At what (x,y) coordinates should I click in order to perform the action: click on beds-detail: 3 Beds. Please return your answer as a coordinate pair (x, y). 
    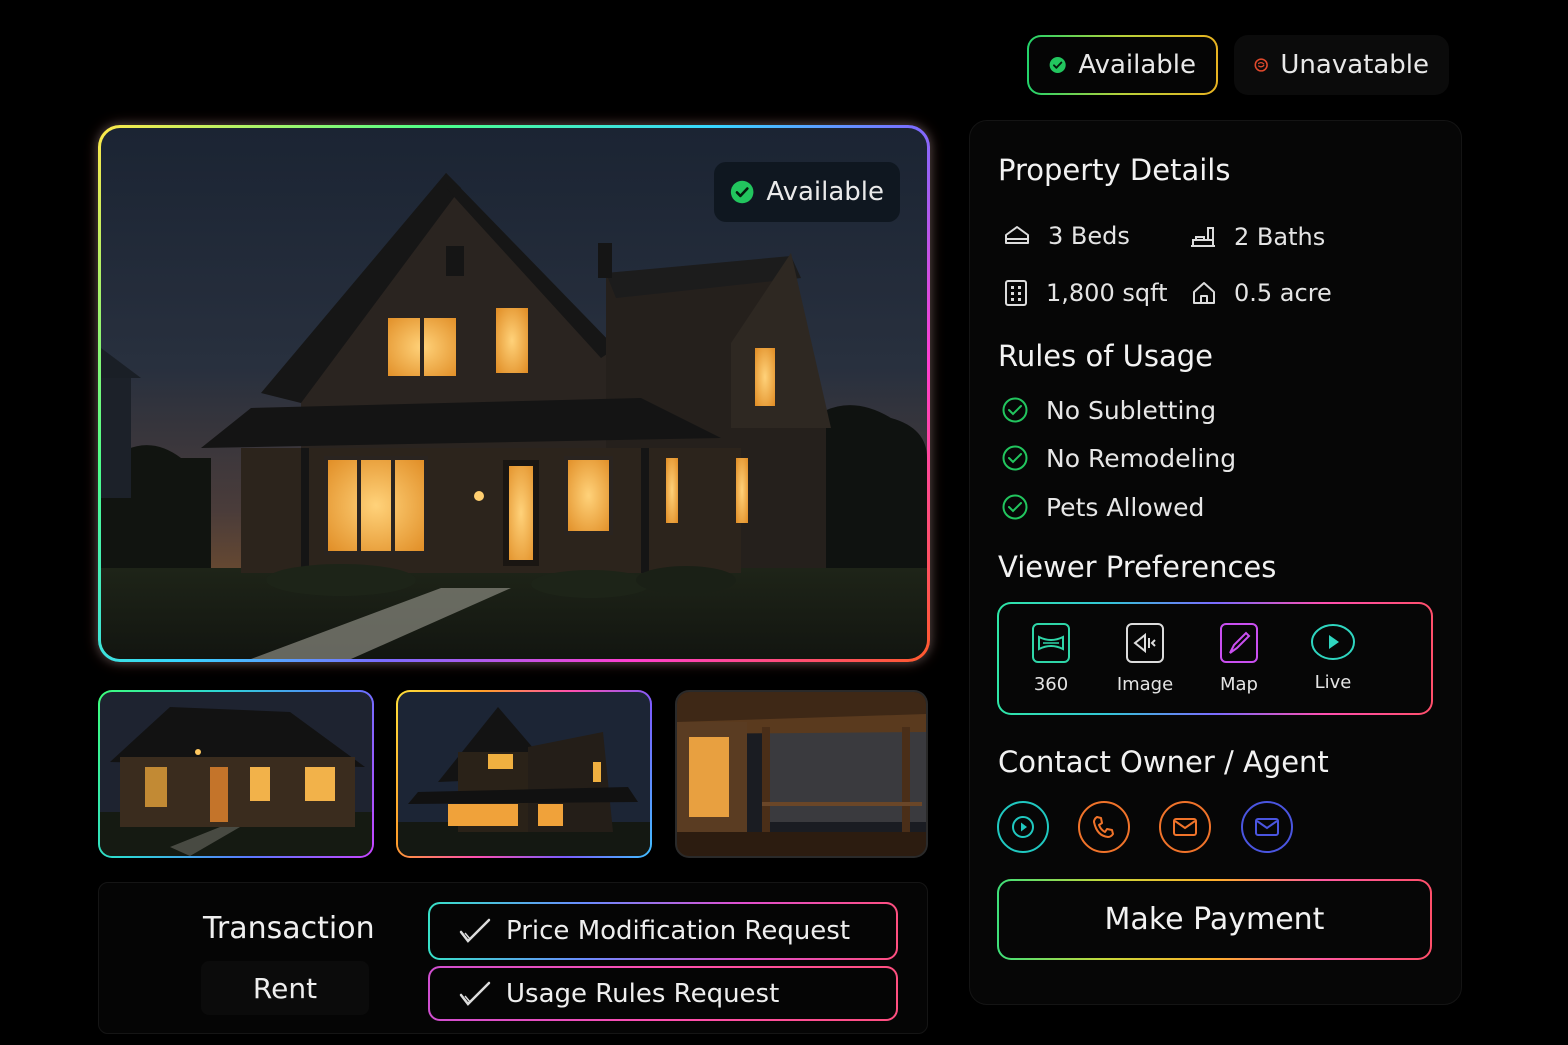
    Looking at the image, I should click on (1066, 236).